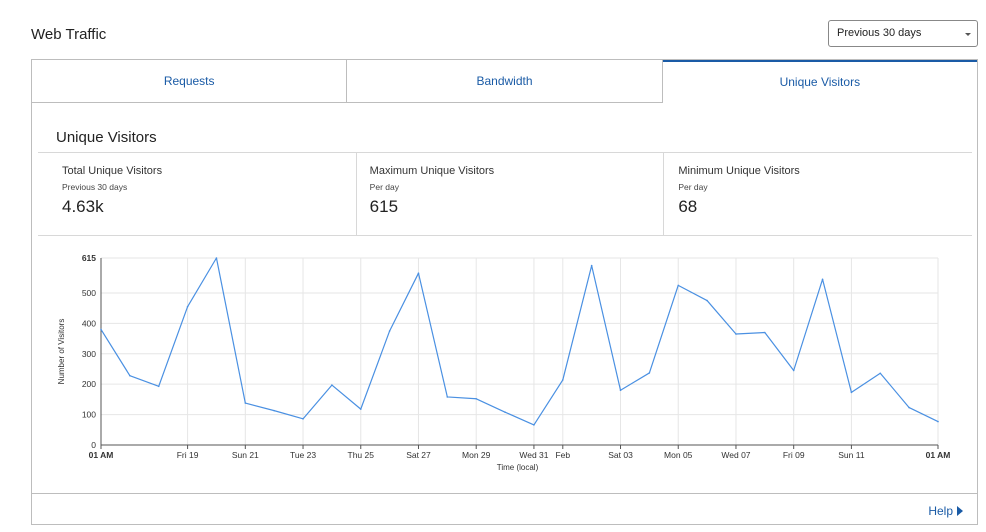 The width and height of the screenshot is (986, 532). What do you see at coordinates (89, 415) in the screenshot?
I see `y-tick-label: 100` at bounding box center [89, 415].